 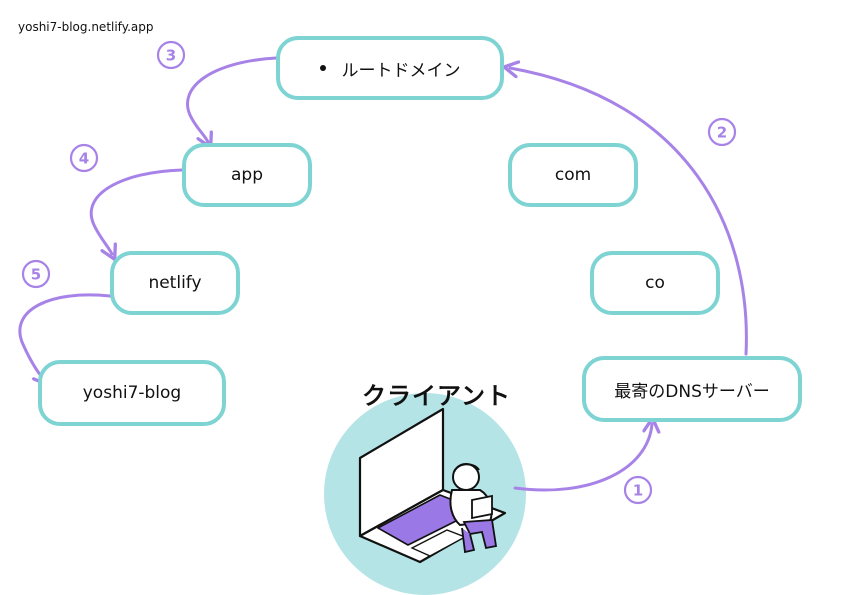 I want to click on node-com: com, so click(x=573, y=175).